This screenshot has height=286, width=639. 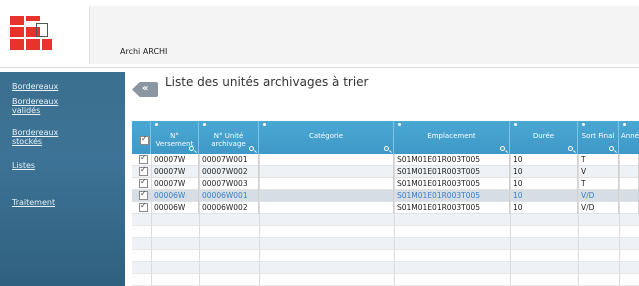 What do you see at coordinates (175, 137) in the screenshot?
I see `col-header-versement: N° Versement` at bounding box center [175, 137].